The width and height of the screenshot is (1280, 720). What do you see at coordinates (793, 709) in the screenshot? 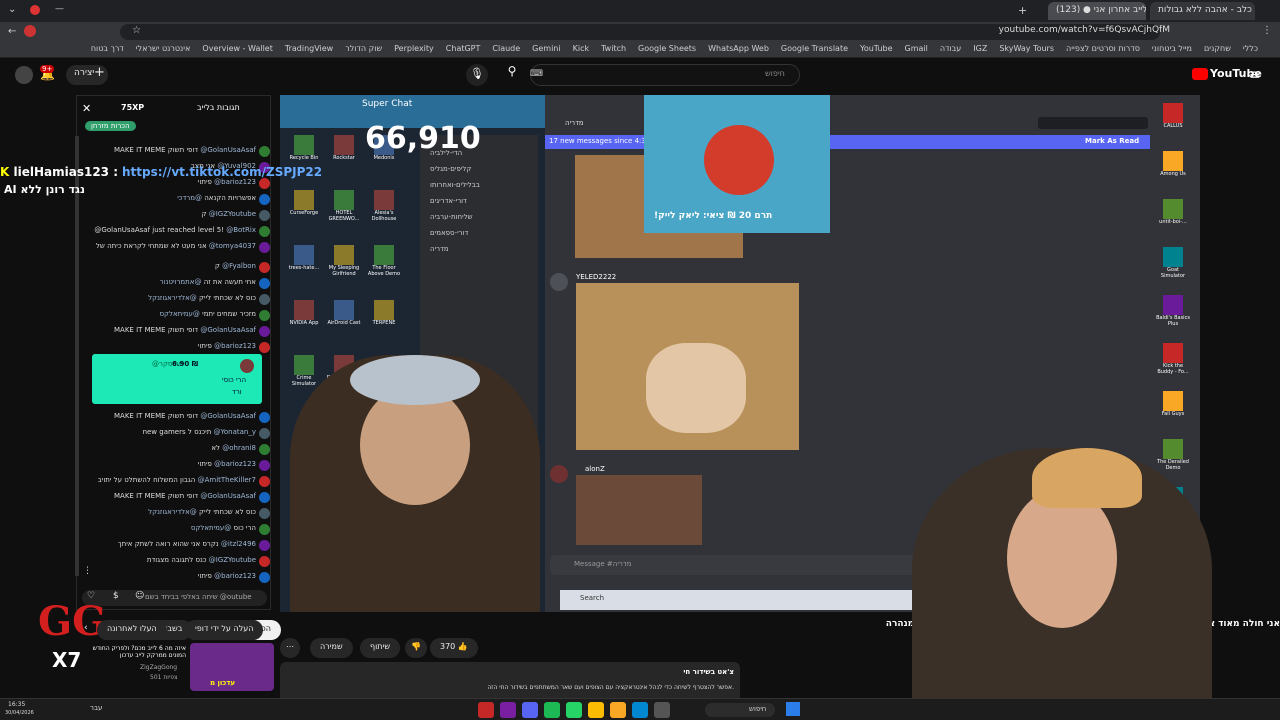
I see `windows-start-icon` at bounding box center [793, 709].